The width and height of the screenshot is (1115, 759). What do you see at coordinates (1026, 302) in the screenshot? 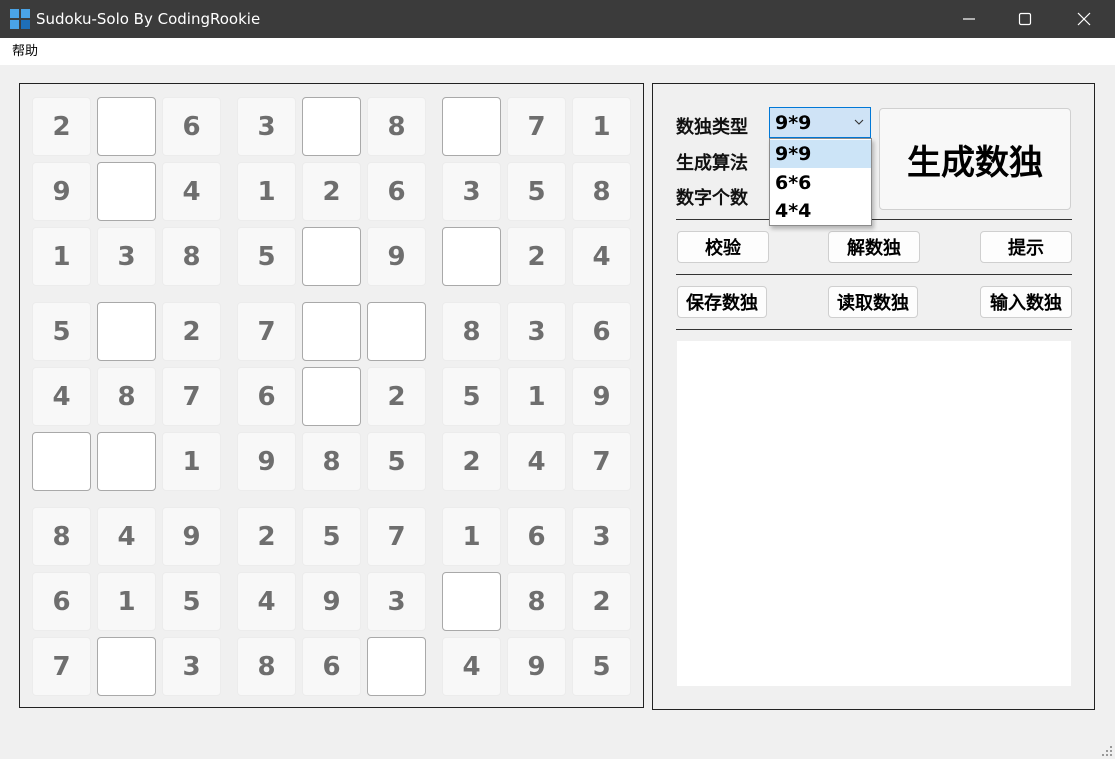
I see `input-button: 输入数独` at bounding box center [1026, 302].